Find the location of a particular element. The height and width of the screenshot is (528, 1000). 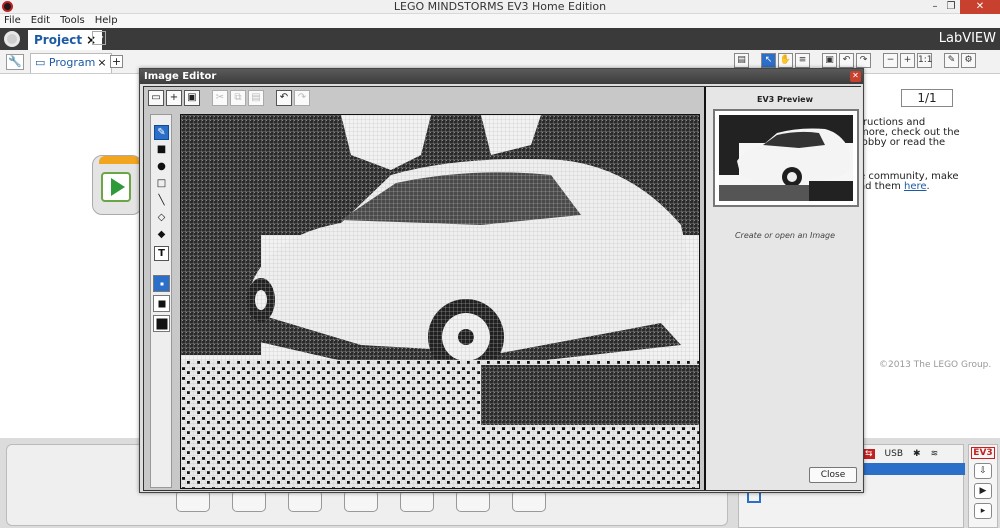

add-program-button: + is located at coordinates (116, 61).